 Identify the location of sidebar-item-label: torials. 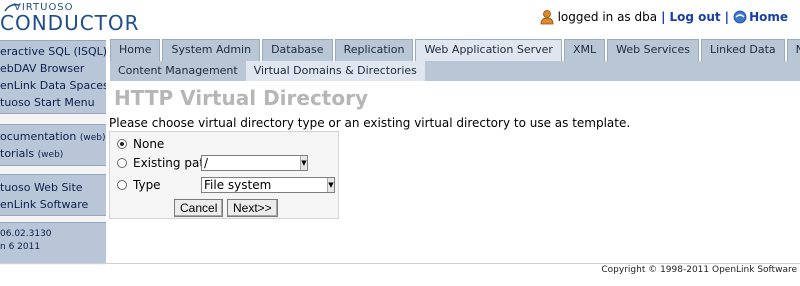
(17, 153).